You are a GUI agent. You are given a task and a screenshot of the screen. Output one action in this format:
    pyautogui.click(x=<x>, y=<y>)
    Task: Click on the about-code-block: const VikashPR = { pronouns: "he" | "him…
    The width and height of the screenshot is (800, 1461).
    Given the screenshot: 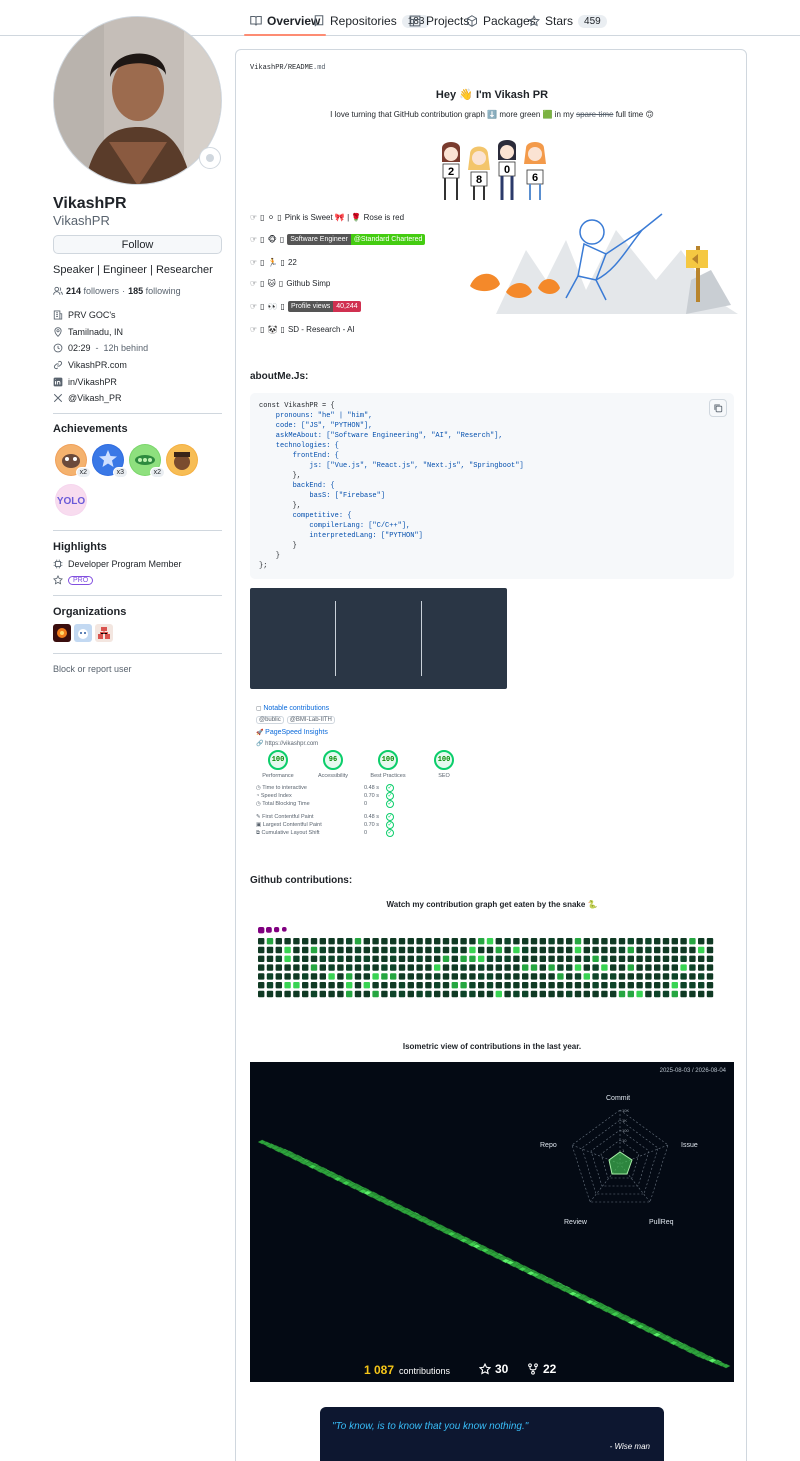 What is the action you would take?
    pyautogui.click(x=492, y=486)
    